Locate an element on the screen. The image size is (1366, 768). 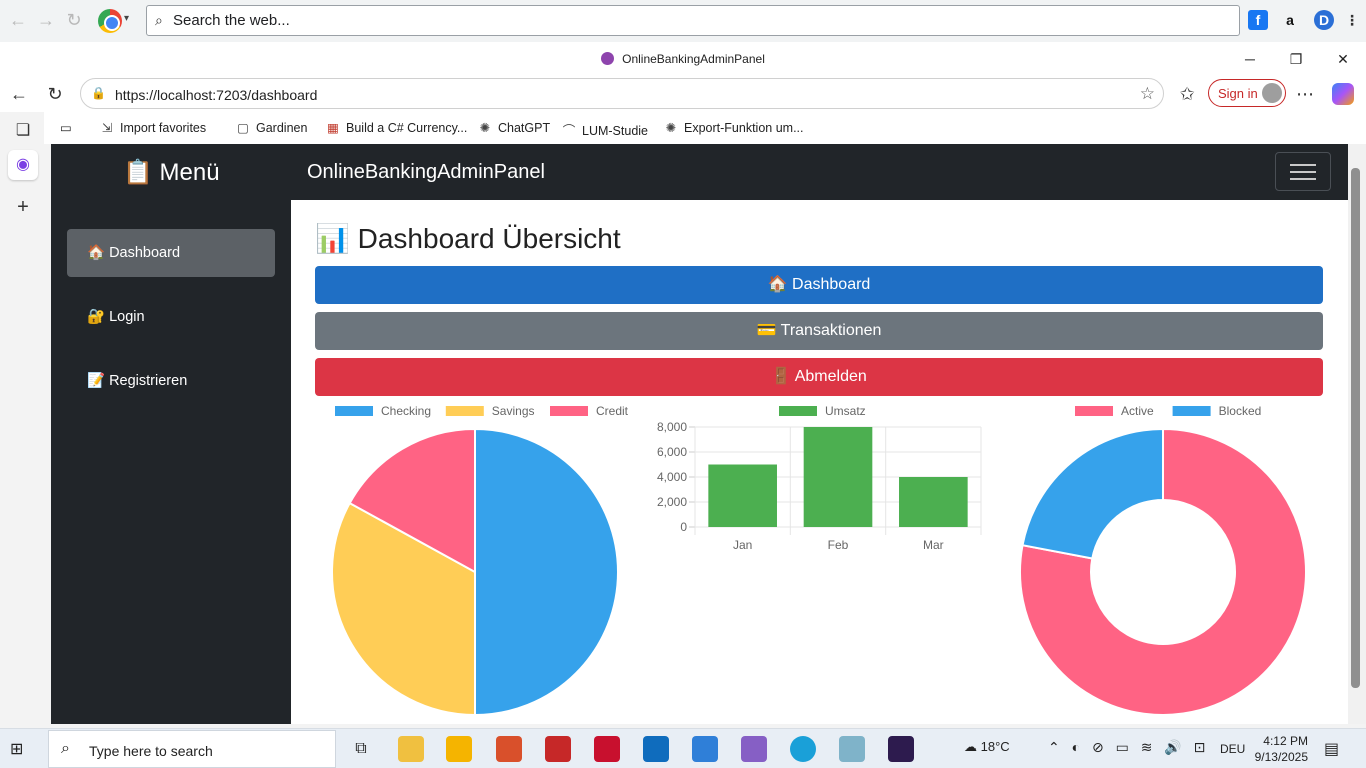
sidebar-item-login: 🔐 Login is located at coordinates (171, 317).